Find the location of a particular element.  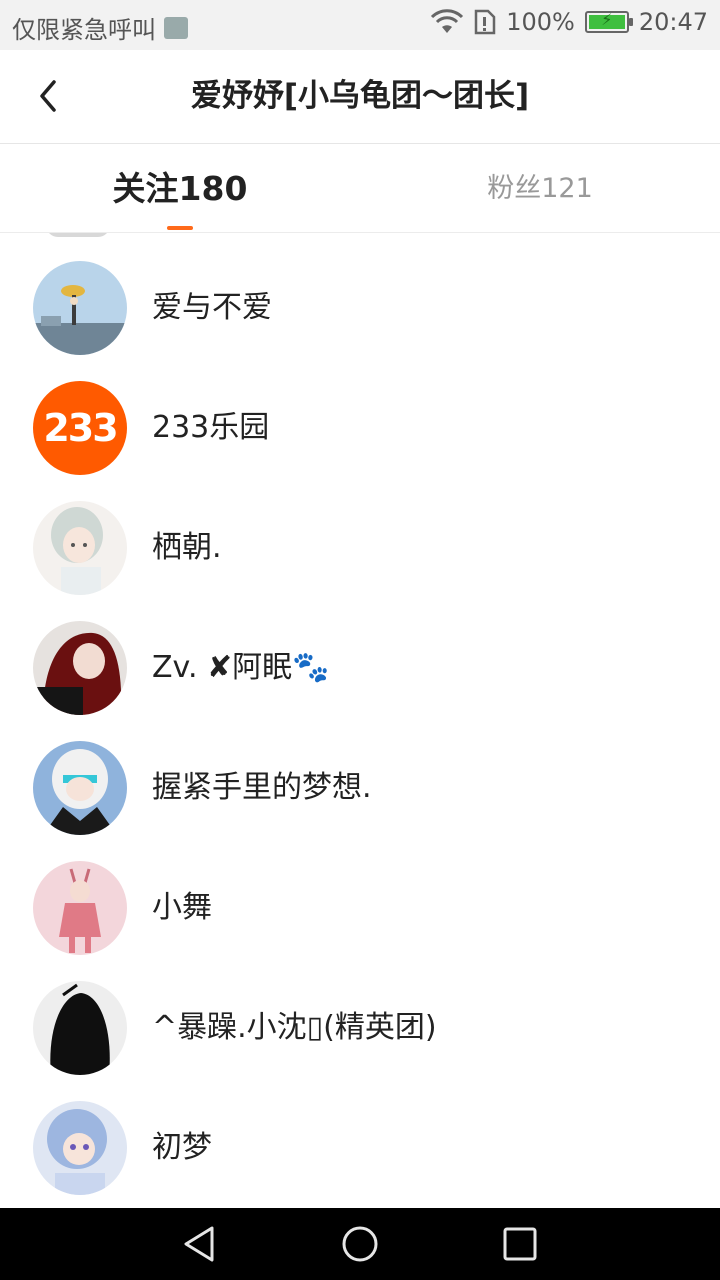

user-name: 初梦 is located at coordinates (182, 1147).